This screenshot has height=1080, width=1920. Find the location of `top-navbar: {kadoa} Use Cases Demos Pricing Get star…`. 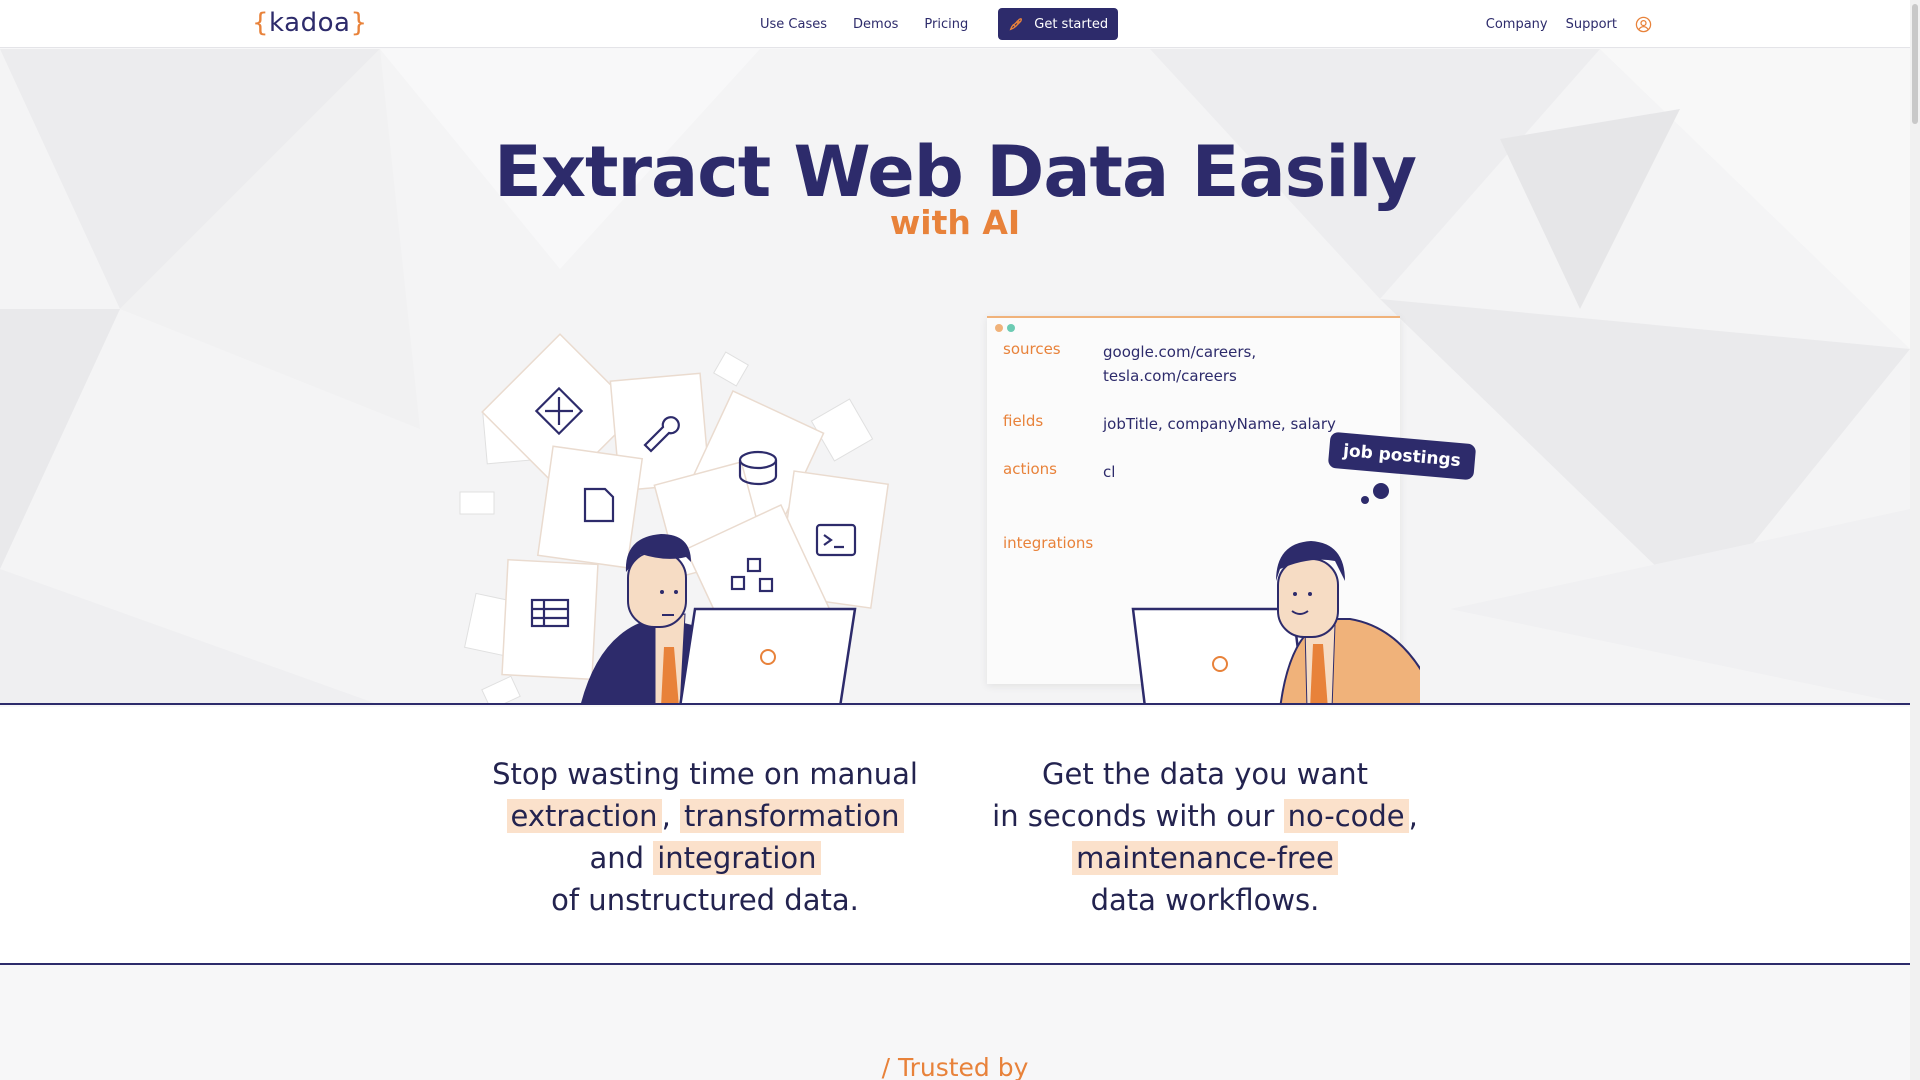

top-navbar: {kadoa} Use Cases Demos Pricing Get star… is located at coordinates (955, 24).